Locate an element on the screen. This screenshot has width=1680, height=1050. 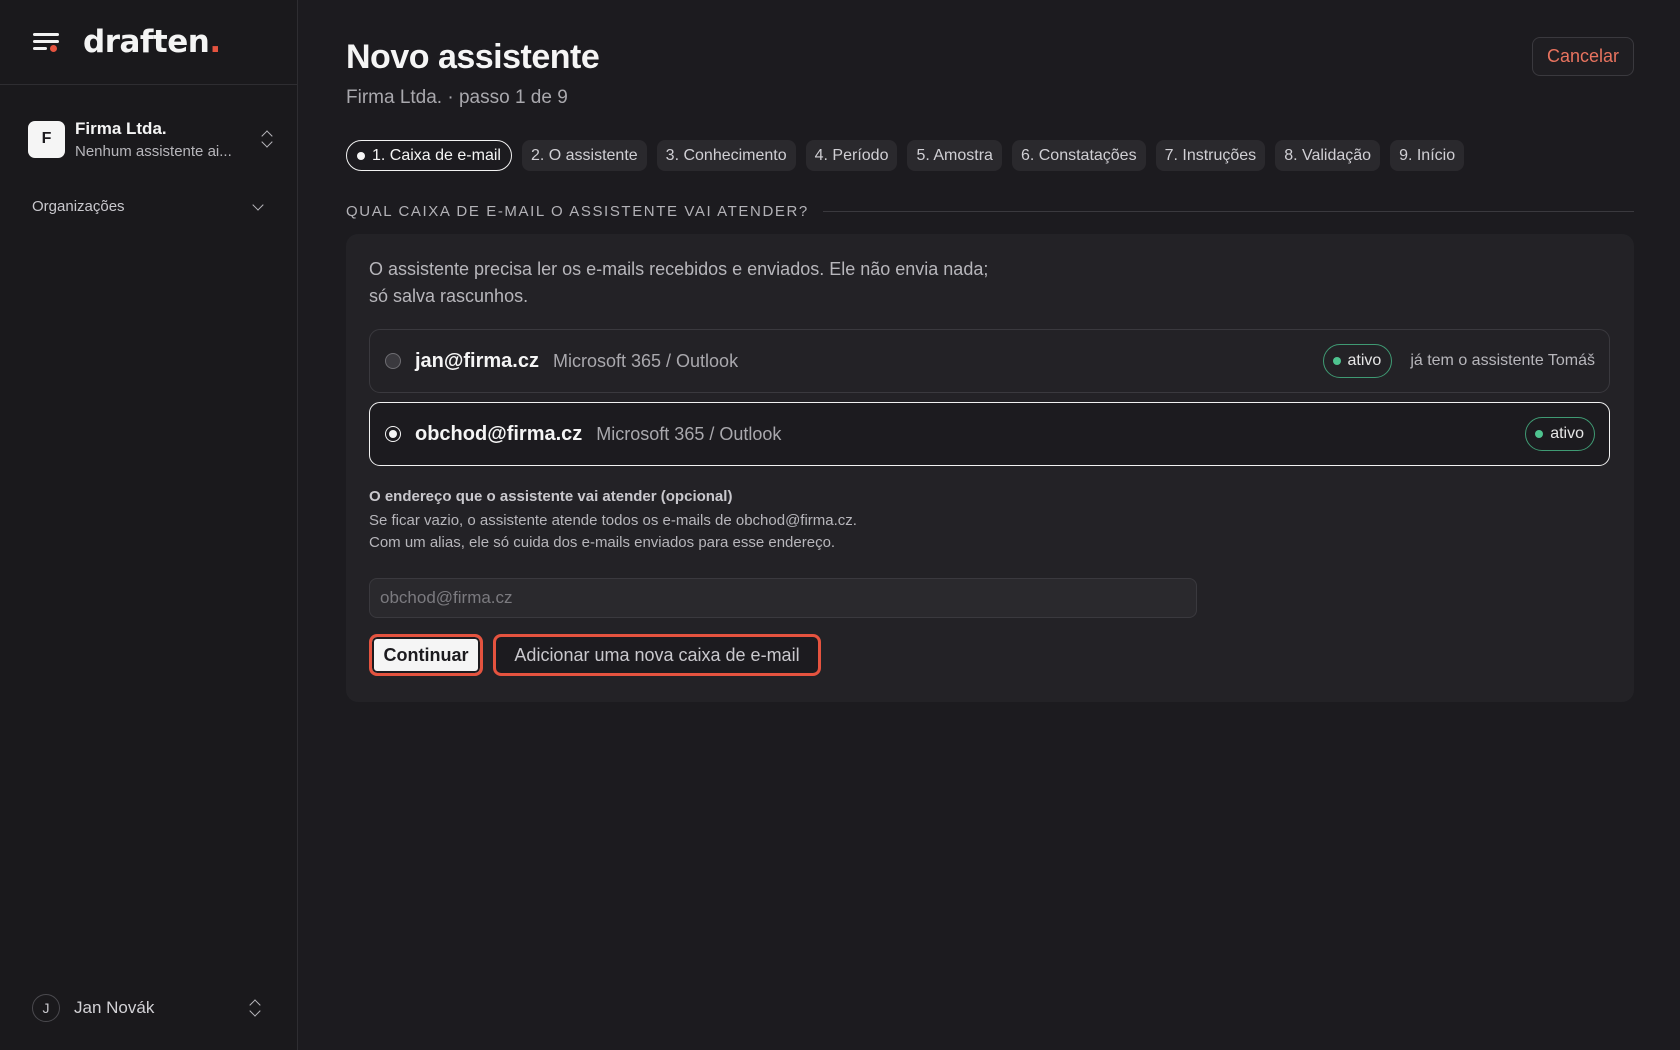
mailbox-note: já tem o assistente Tomáš is located at coordinates (1502, 360).